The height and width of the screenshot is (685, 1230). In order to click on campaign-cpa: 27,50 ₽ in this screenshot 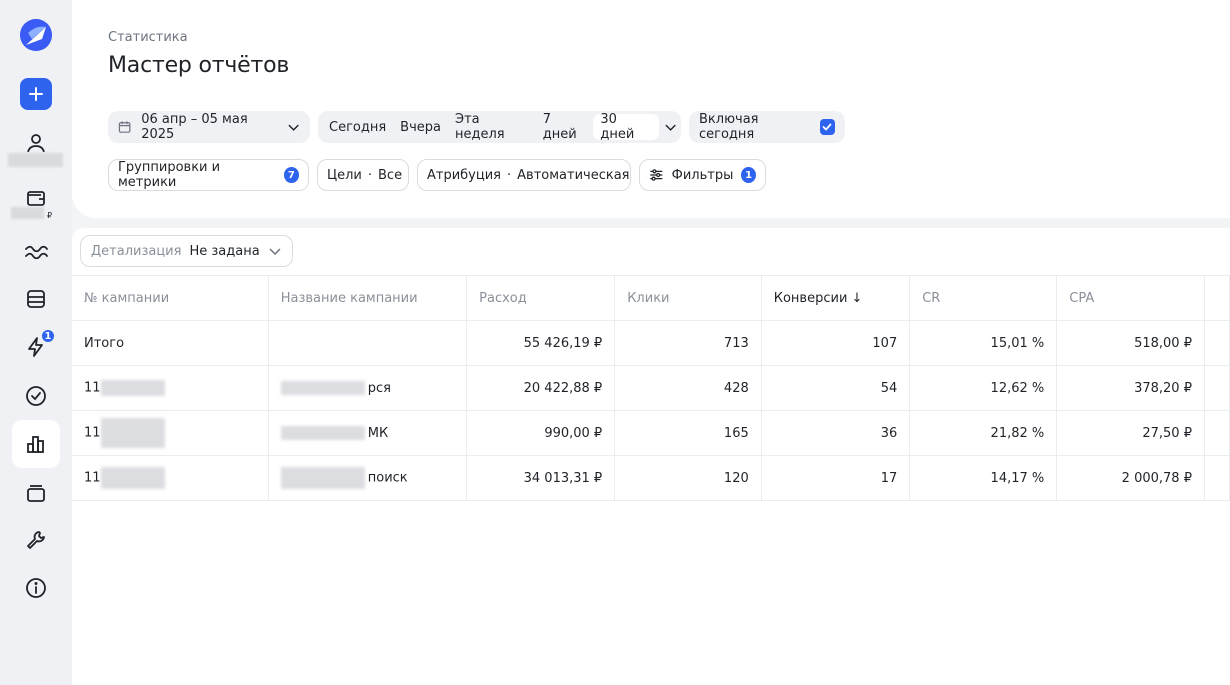, I will do `click(1130, 433)`.